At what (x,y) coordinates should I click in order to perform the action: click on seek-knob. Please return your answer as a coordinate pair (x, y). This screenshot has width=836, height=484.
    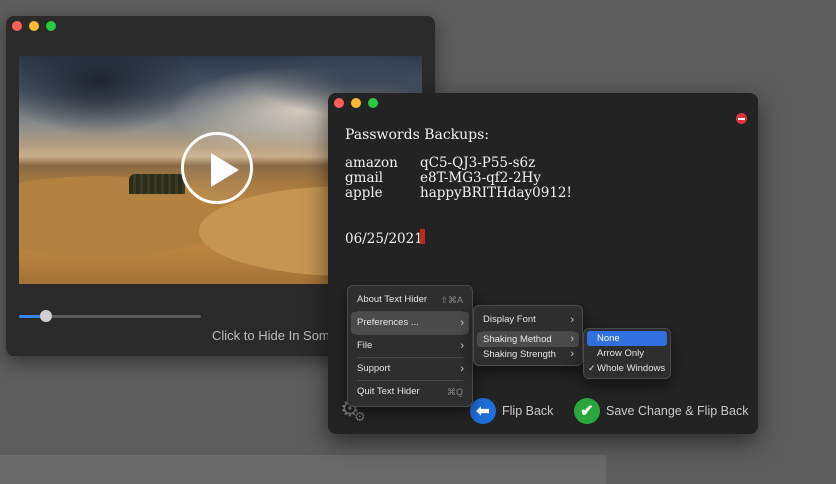
    Looking at the image, I should click on (46, 316).